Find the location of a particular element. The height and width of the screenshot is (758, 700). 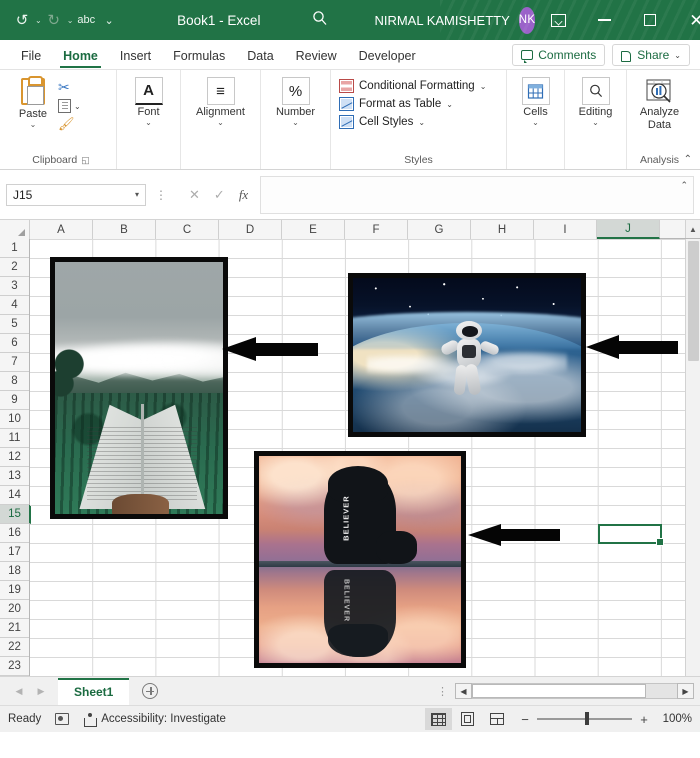

format-painter-icon: 🖌 is located at coordinates (69, 124).